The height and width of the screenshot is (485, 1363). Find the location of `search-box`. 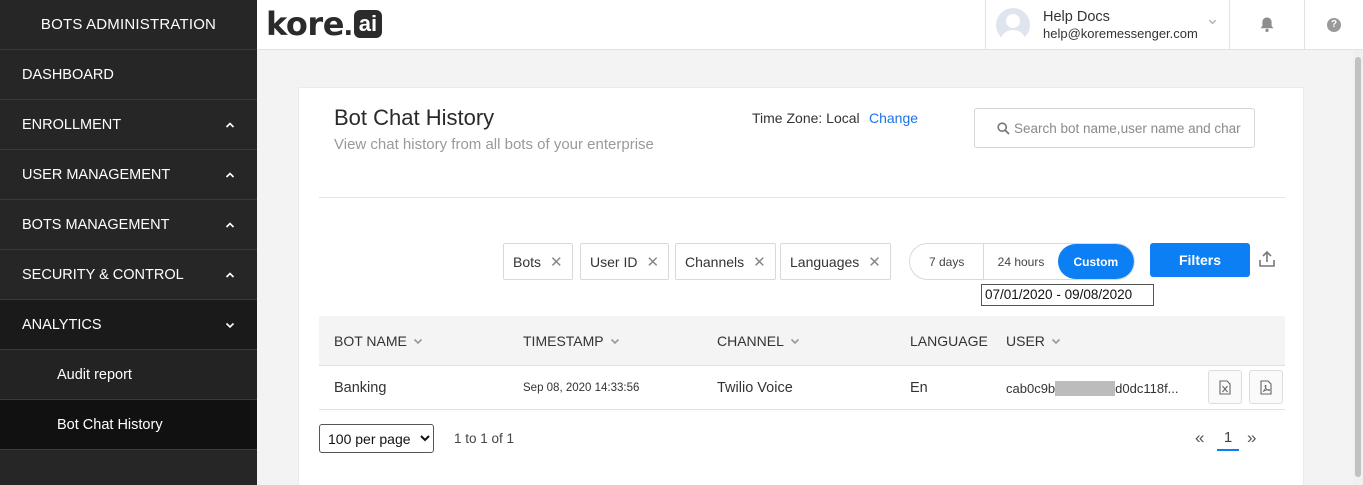

search-box is located at coordinates (1114, 128).